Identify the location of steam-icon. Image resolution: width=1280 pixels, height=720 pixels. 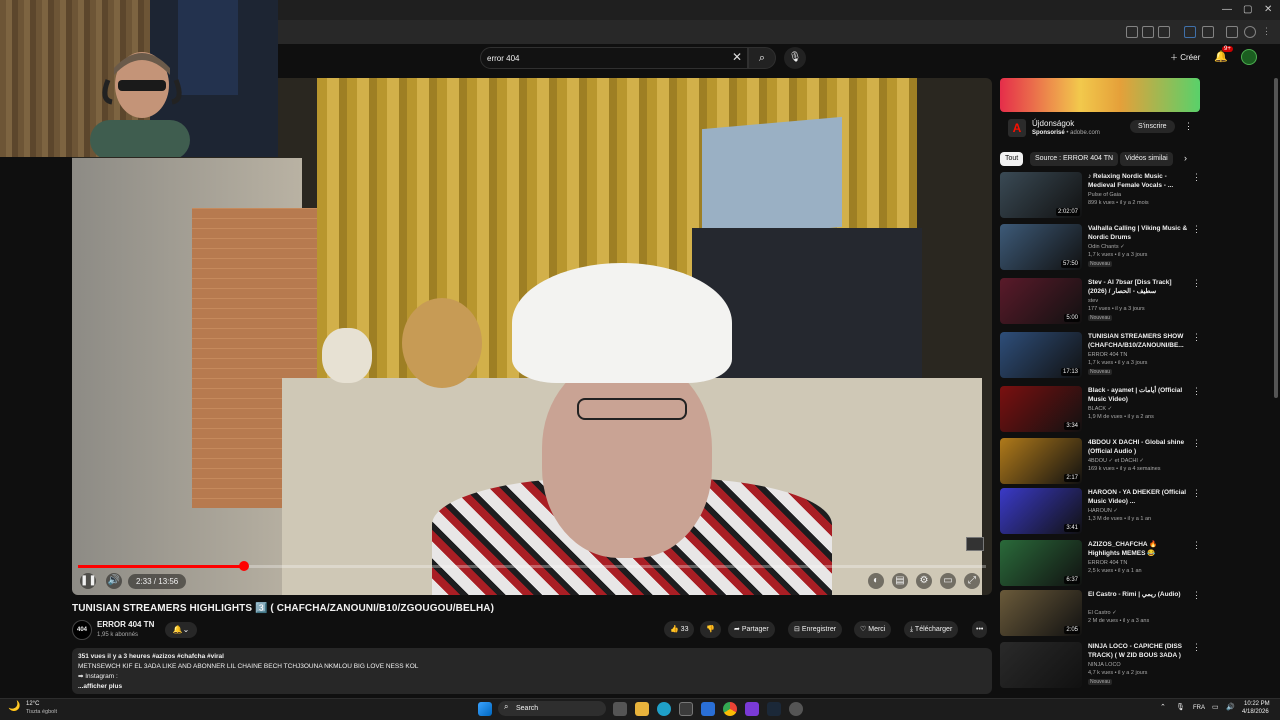
(774, 709).